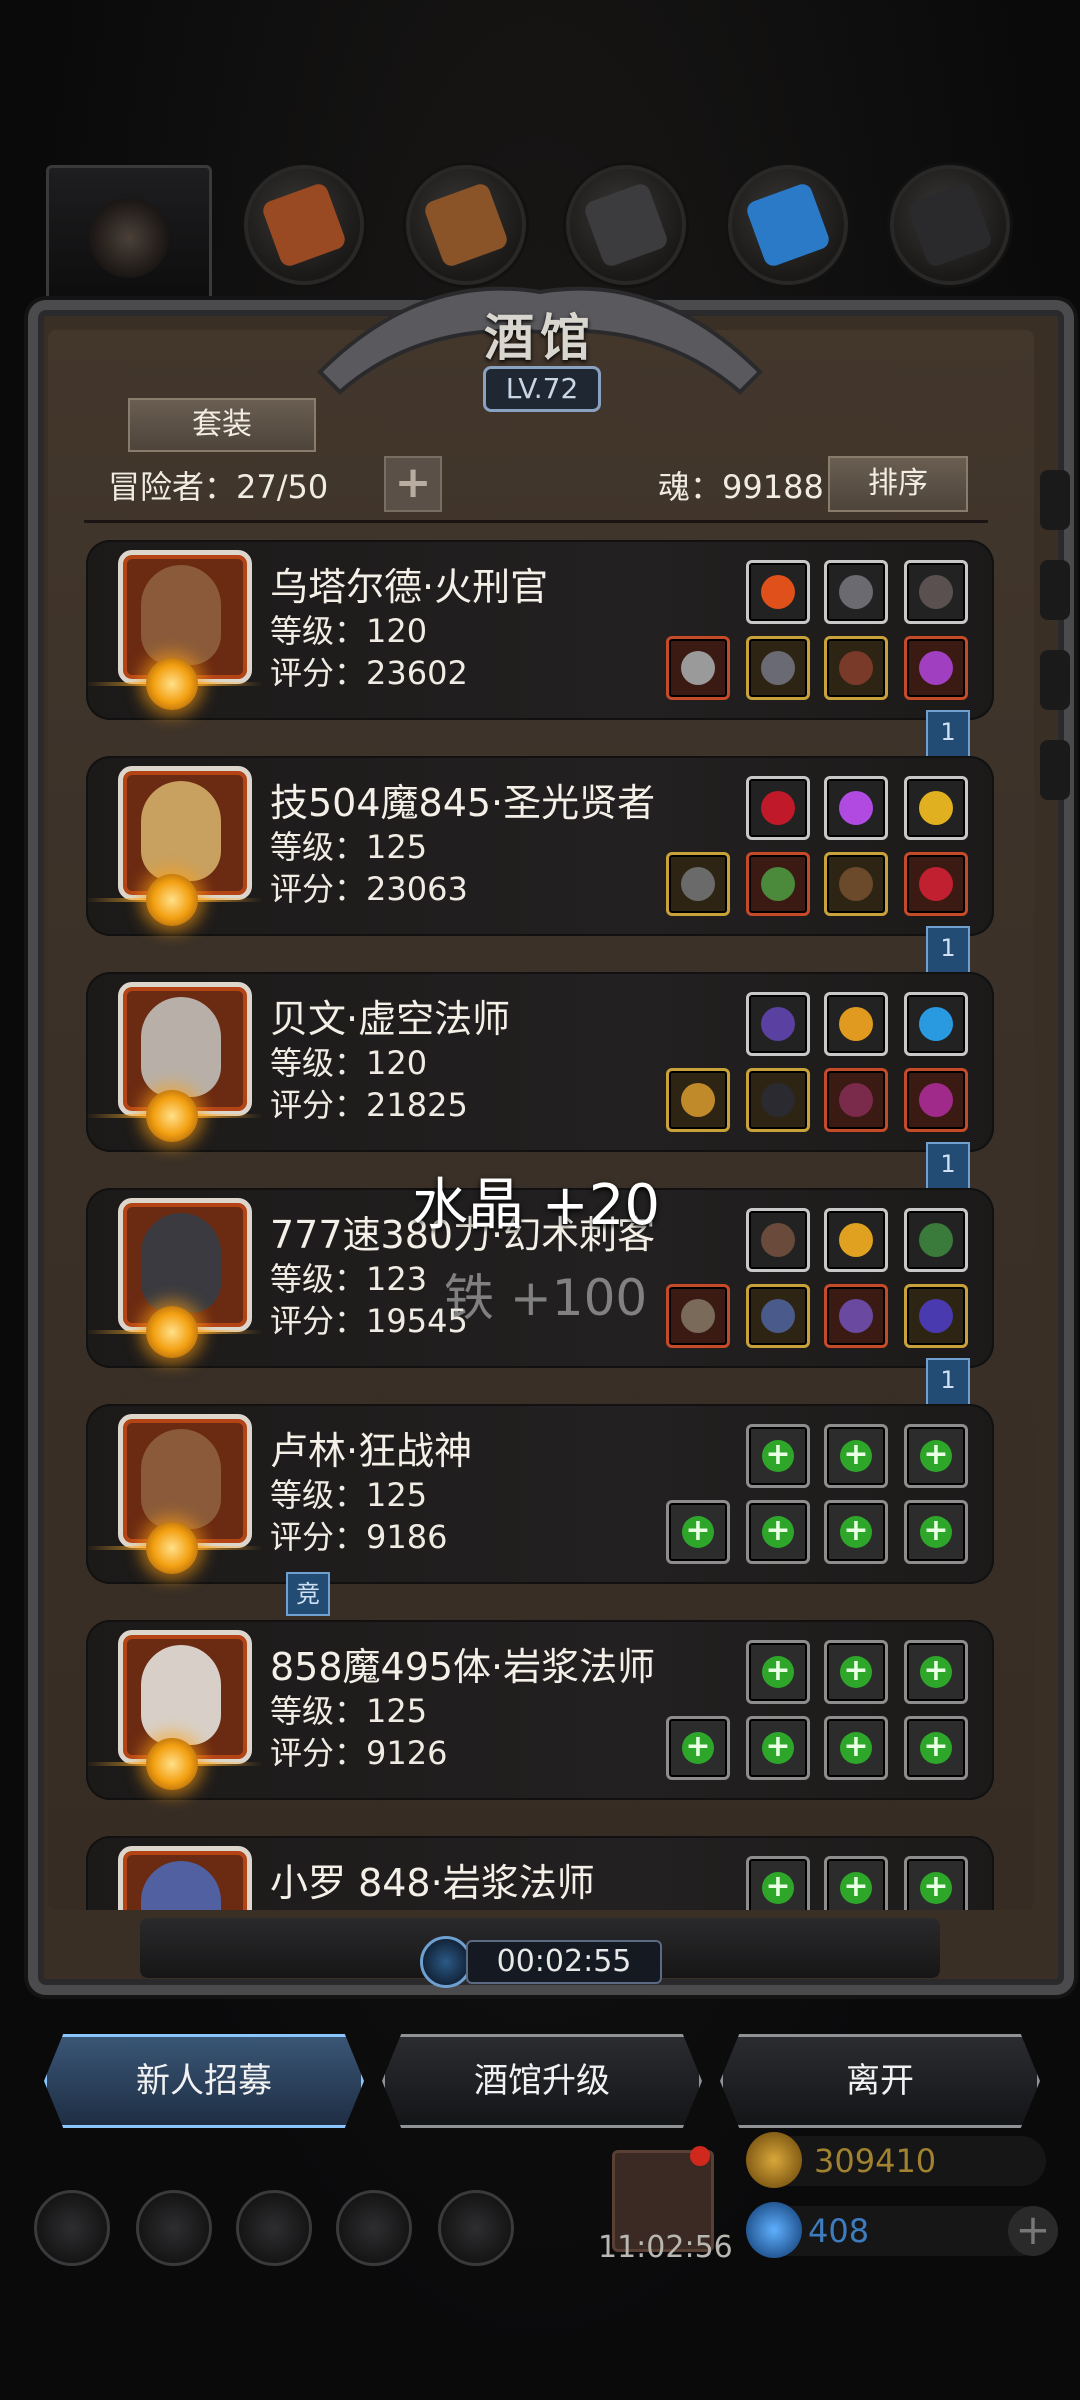 This screenshot has width=1080, height=2400. I want to click on hero-card: 小罗 848·岩浆法师 + + +, so click(540, 1873).